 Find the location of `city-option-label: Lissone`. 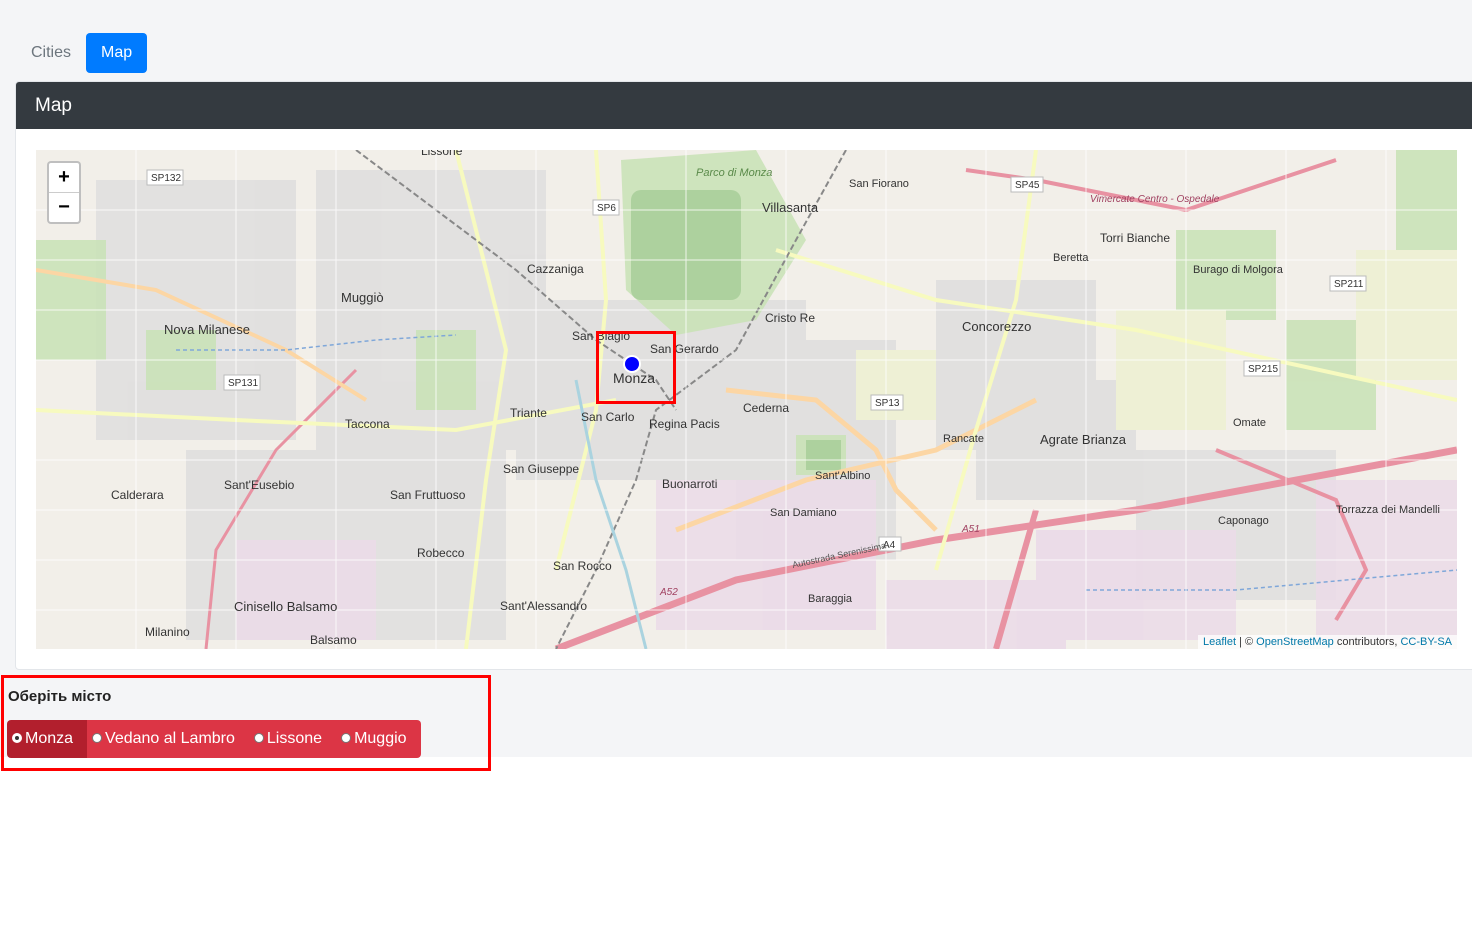

city-option-label: Lissone is located at coordinates (294, 738).